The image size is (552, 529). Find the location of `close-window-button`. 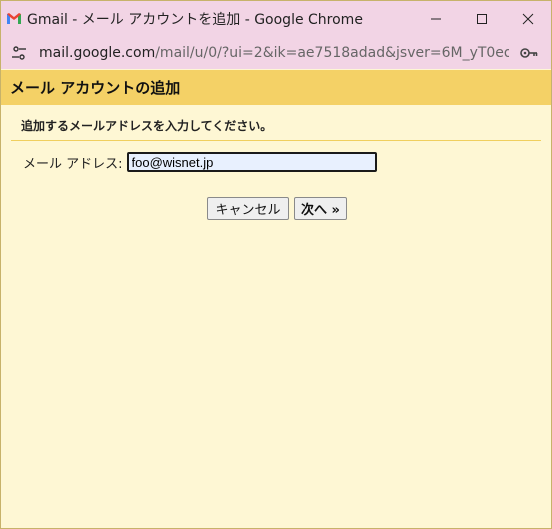

close-window-button is located at coordinates (528, 18).